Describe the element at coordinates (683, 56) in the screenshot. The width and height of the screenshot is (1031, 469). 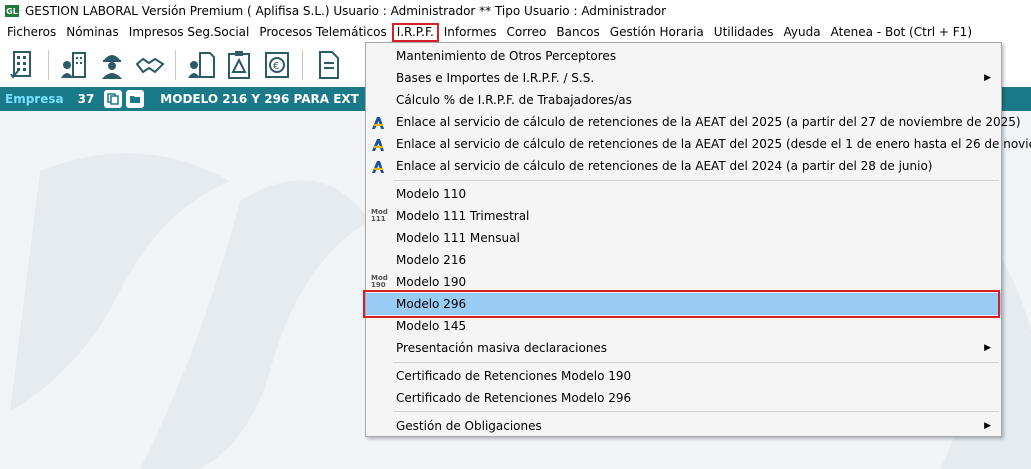
I see `menu-item-mantenimiento-otros-perceptores: Mantenimiento de Otros Perceptores` at that location.